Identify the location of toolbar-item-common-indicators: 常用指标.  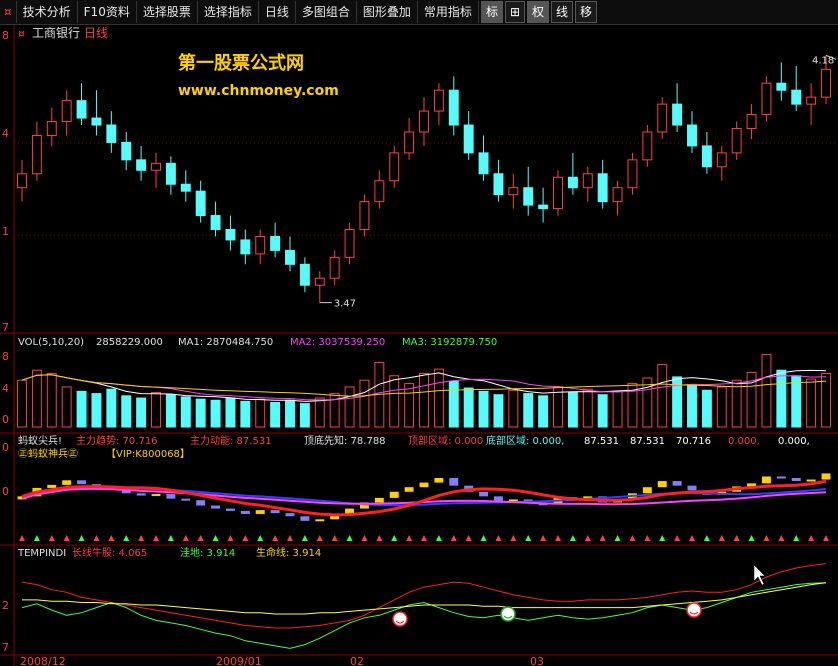
(448, 12).